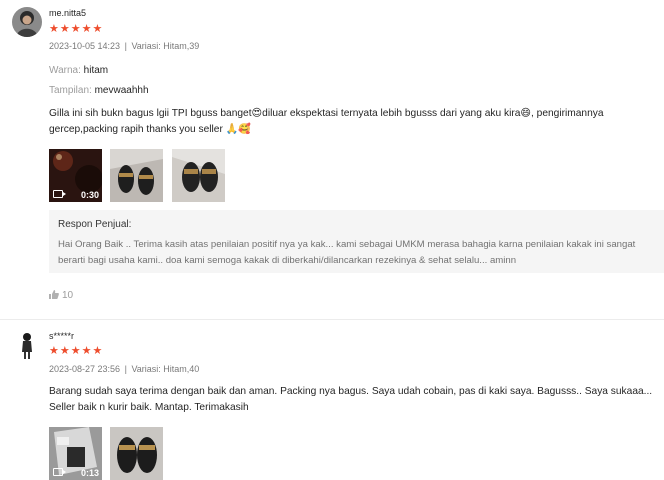 Image resolution: width=664 pixels, height=480 pixels. Describe the element at coordinates (165, 369) in the screenshot. I see `review-variation: Variasi: Hitam,40` at that location.